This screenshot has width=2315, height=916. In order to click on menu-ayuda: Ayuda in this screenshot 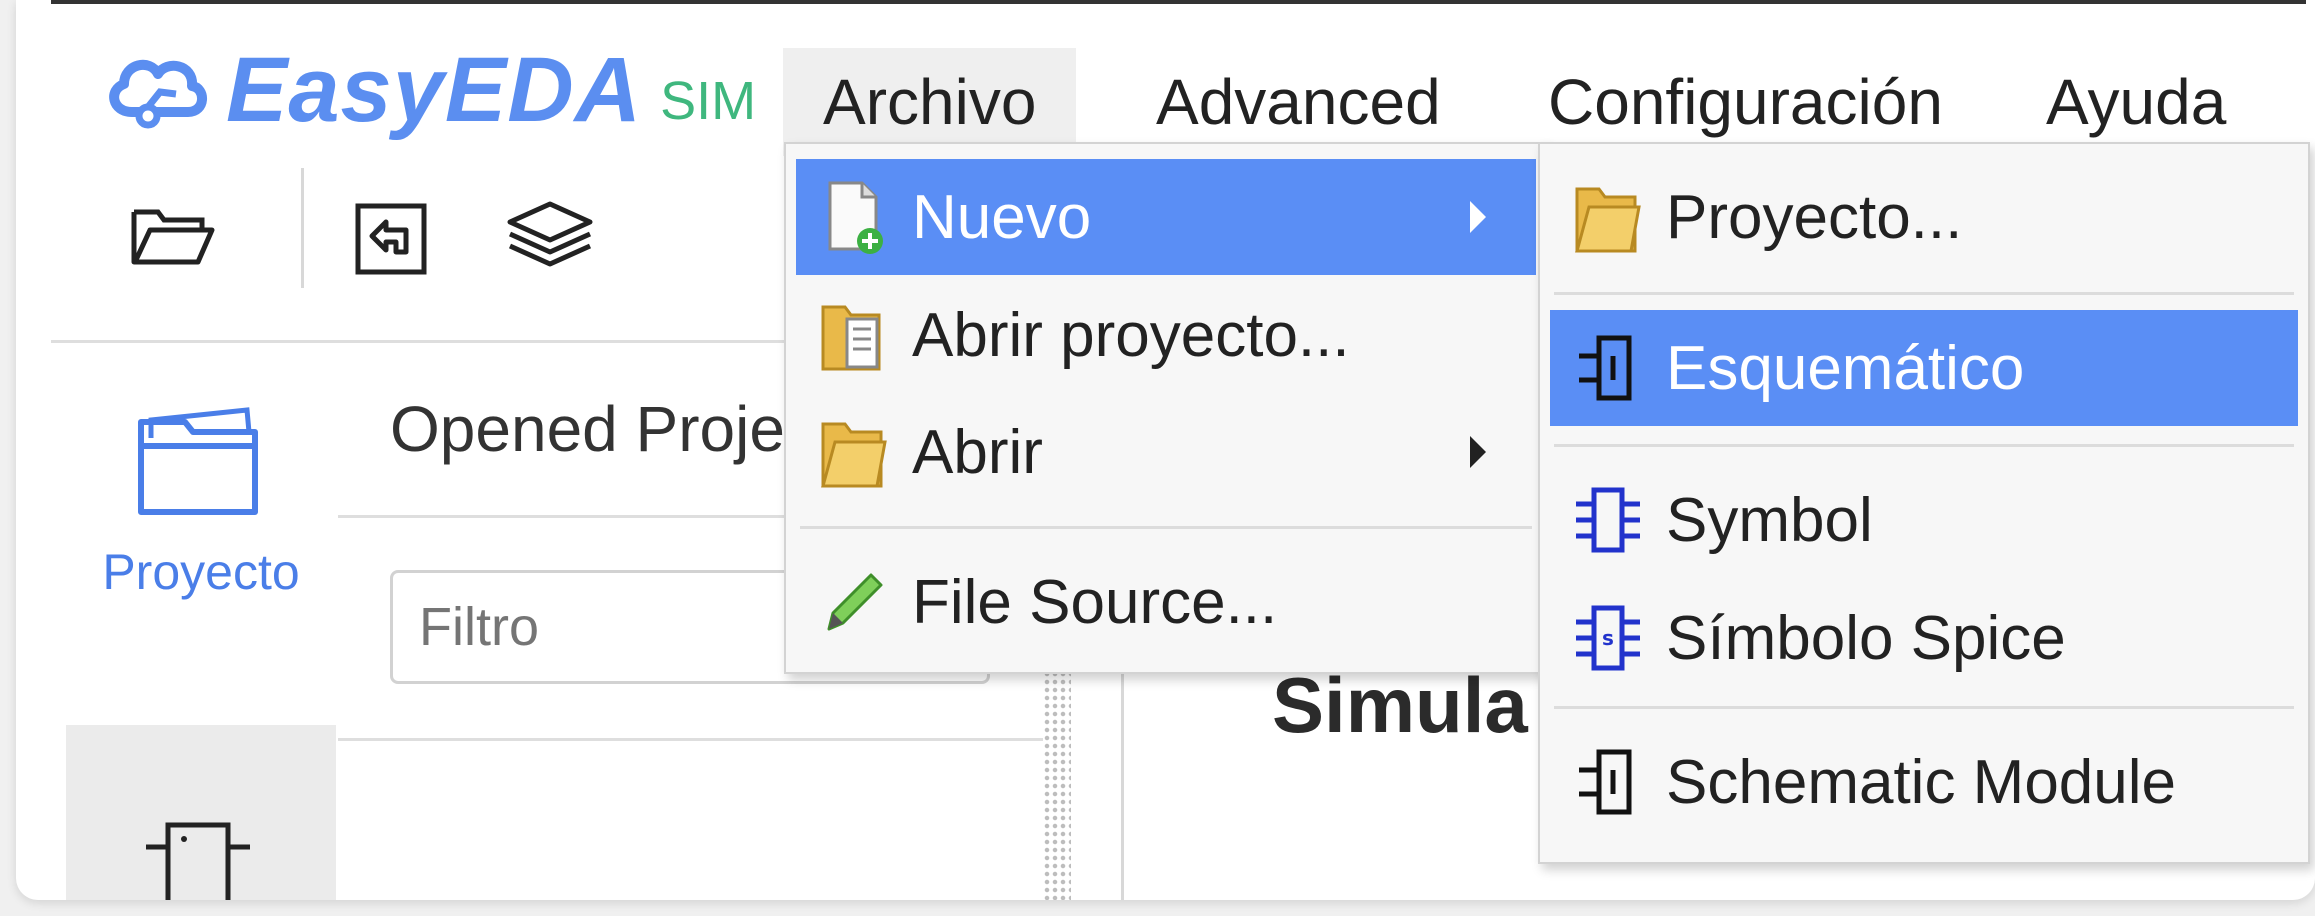, I will do `click(2136, 102)`.